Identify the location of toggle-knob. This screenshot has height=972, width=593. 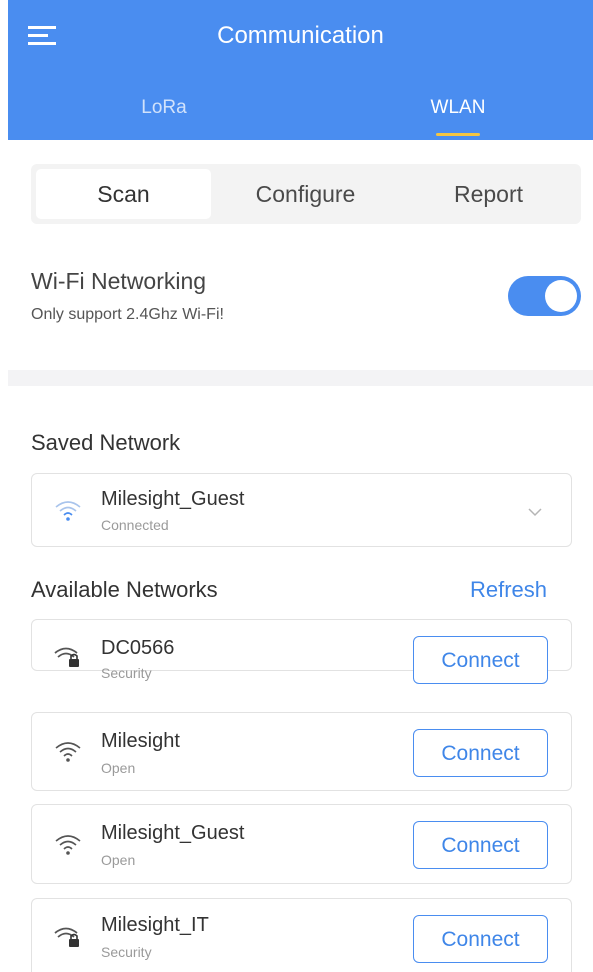
(561, 296).